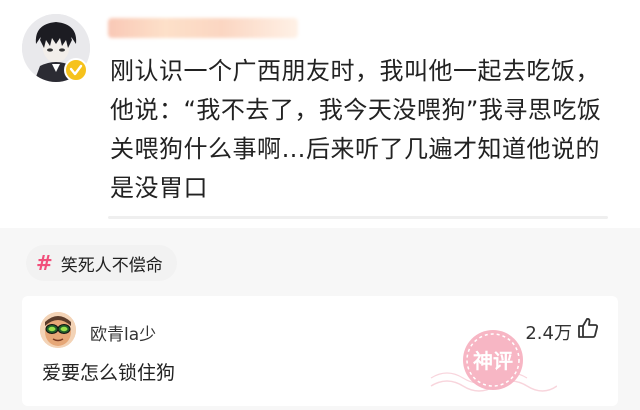  Describe the element at coordinates (493, 361) in the screenshot. I see `watermark-text: 神评` at that location.